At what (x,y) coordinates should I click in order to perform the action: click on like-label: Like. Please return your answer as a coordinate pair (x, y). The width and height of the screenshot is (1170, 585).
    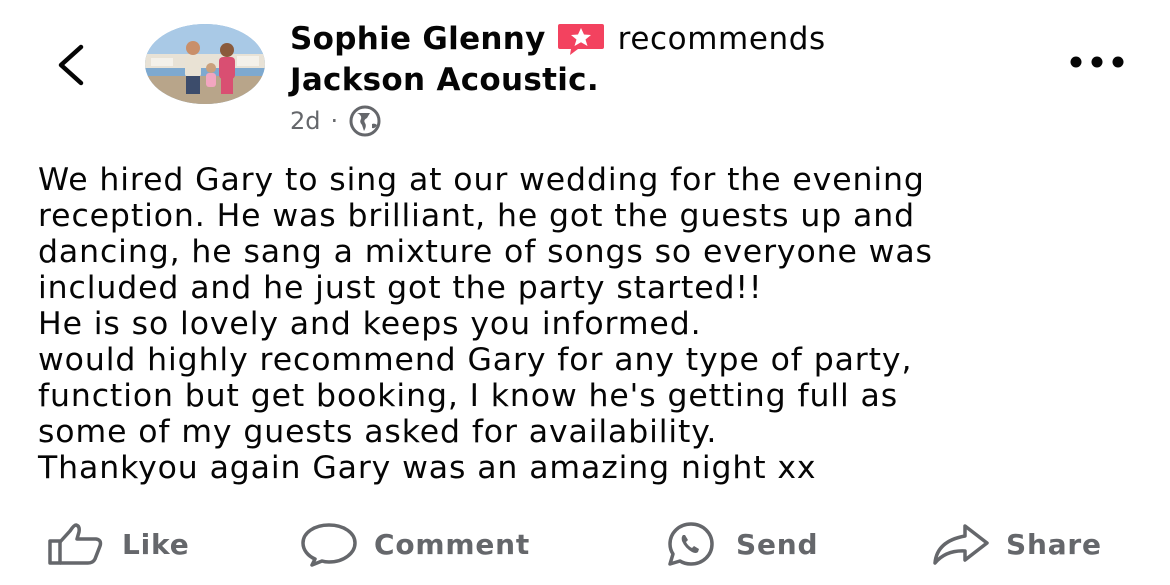
    Looking at the image, I should click on (156, 544).